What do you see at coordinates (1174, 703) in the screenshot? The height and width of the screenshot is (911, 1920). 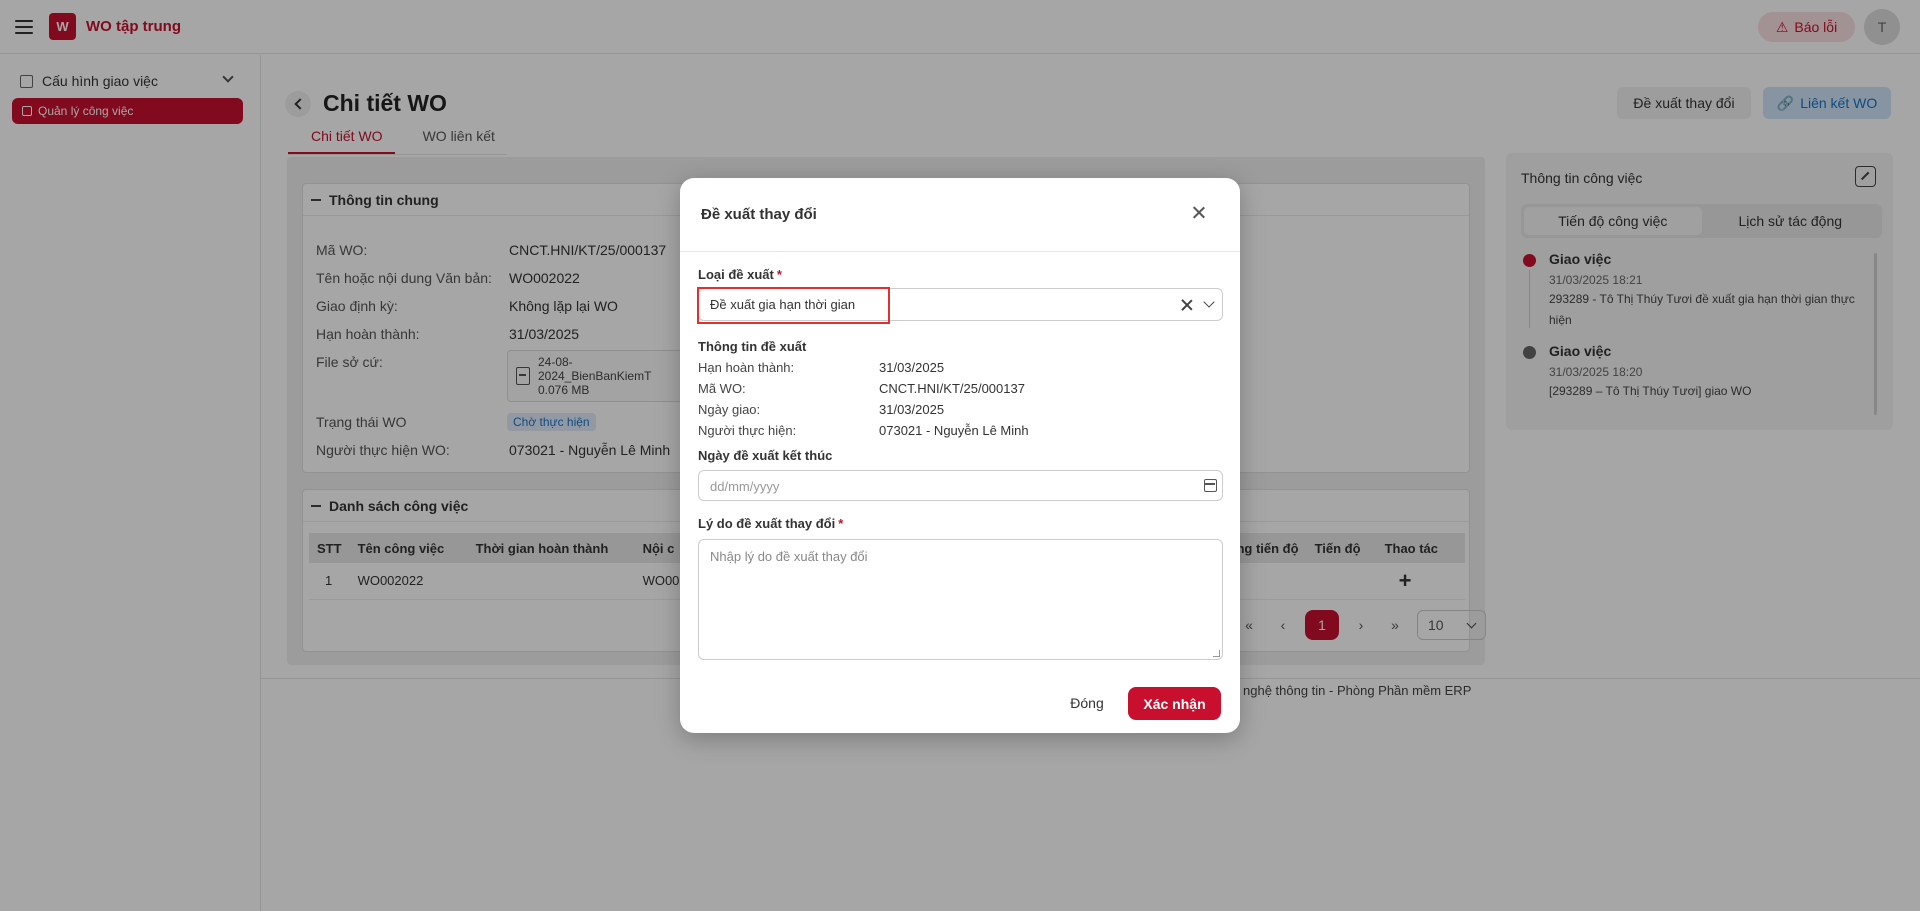 I see `confirm-button: Xác nhận` at bounding box center [1174, 703].